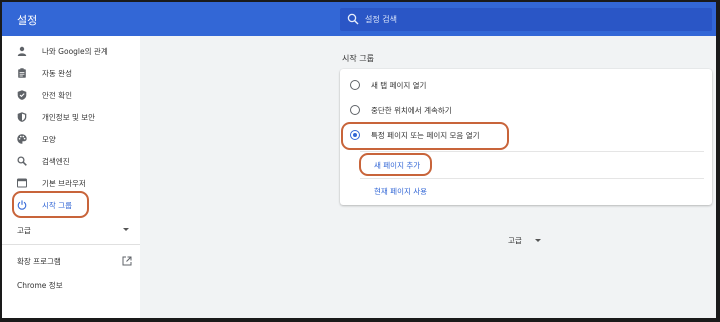 The width and height of the screenshot is (720, 322). I want to click on shield-check-icon, so click(22, 95).